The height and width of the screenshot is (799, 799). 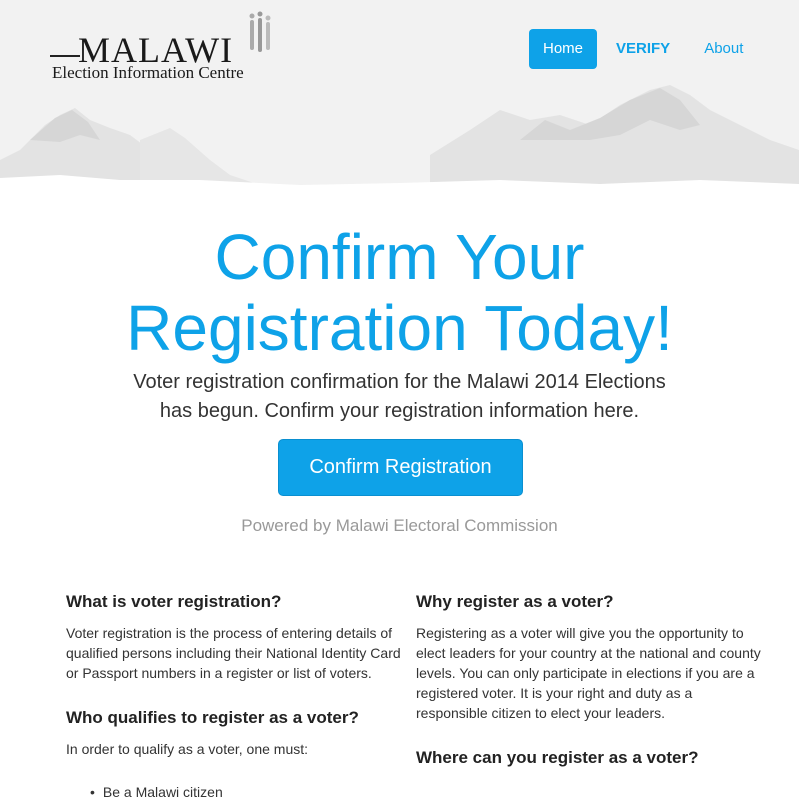 What do you see at coordinates (399, 525) in the screenshot?
I see `powered-by-text: Powered by Malawi Electoral Commission` at bounding box center [399, 525].